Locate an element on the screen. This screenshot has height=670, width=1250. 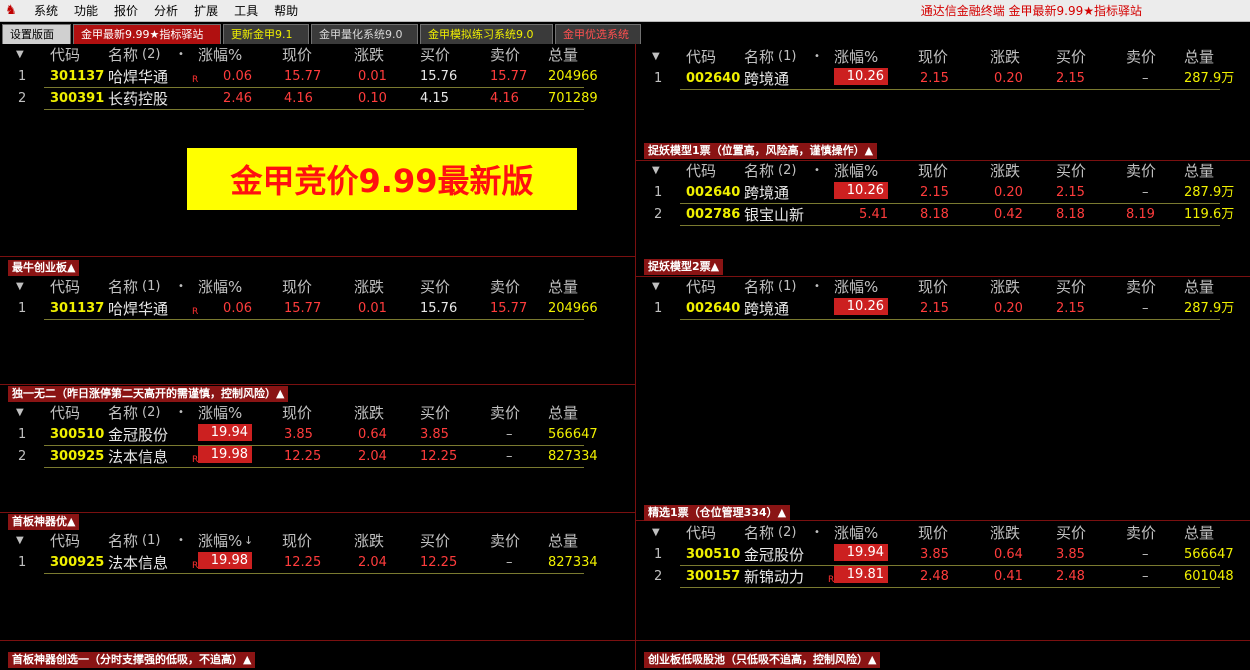
menu-item: 功能 is located at coordinates (86, 11).